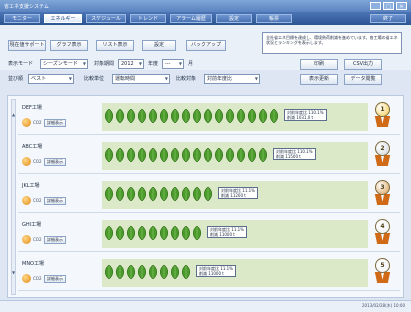 The width and height of the screenshot is (411, 312). Describe the element at coordinates (13, 197) in the screenshot. I see `vertical-scrollbar: ▲ ▼` at that location.